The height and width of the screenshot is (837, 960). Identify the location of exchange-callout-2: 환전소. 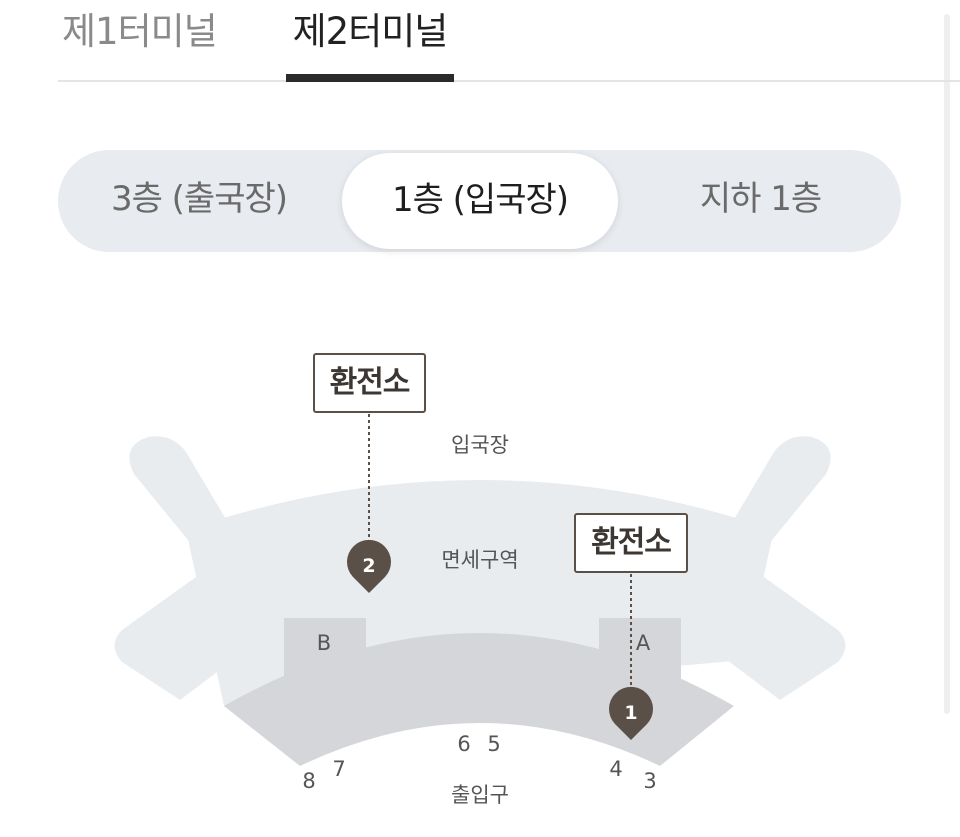
(369, 383).